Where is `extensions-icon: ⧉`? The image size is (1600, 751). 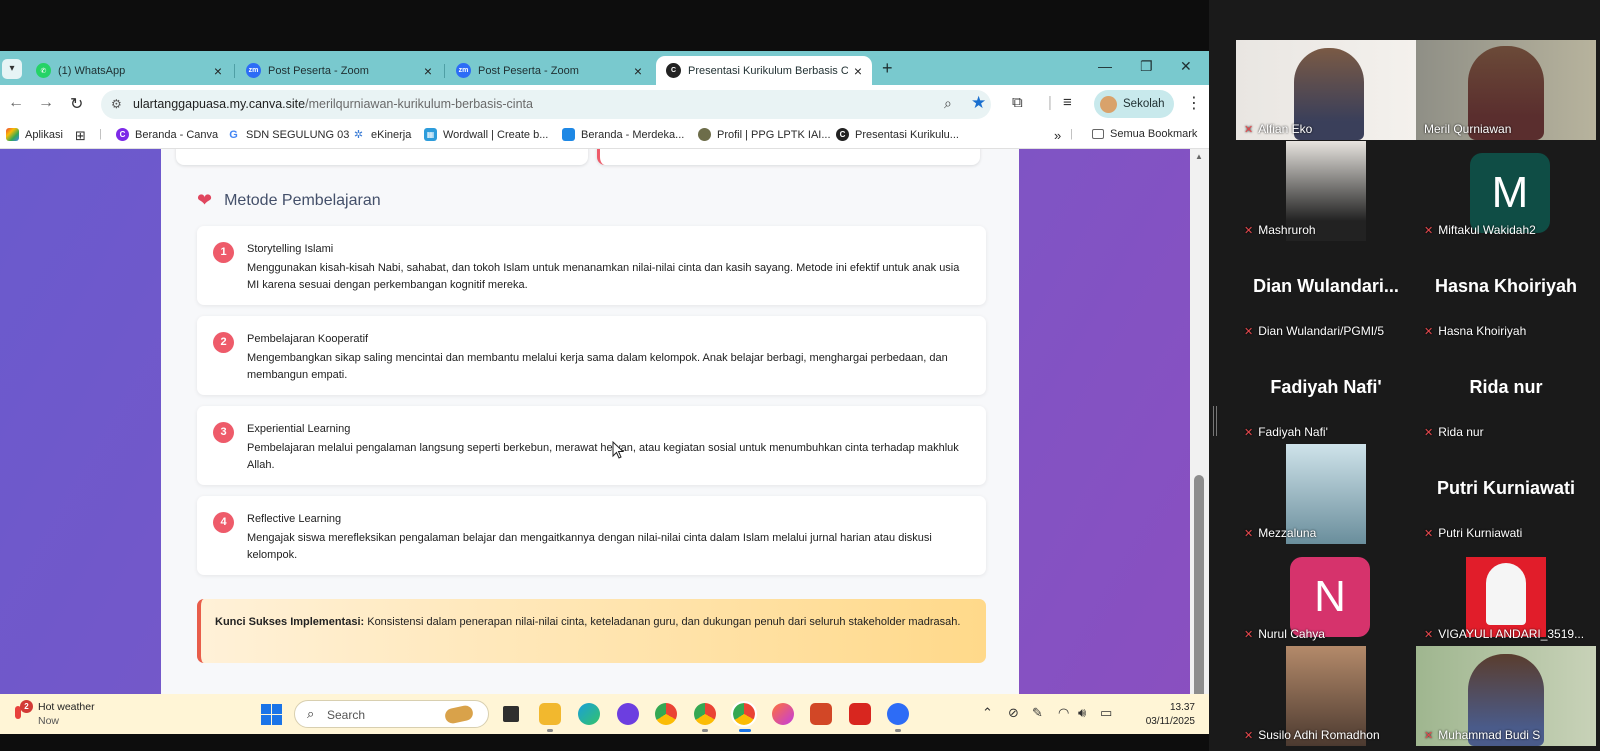
extensions-icon: ⧉ is located at coordinates (1017, 102).